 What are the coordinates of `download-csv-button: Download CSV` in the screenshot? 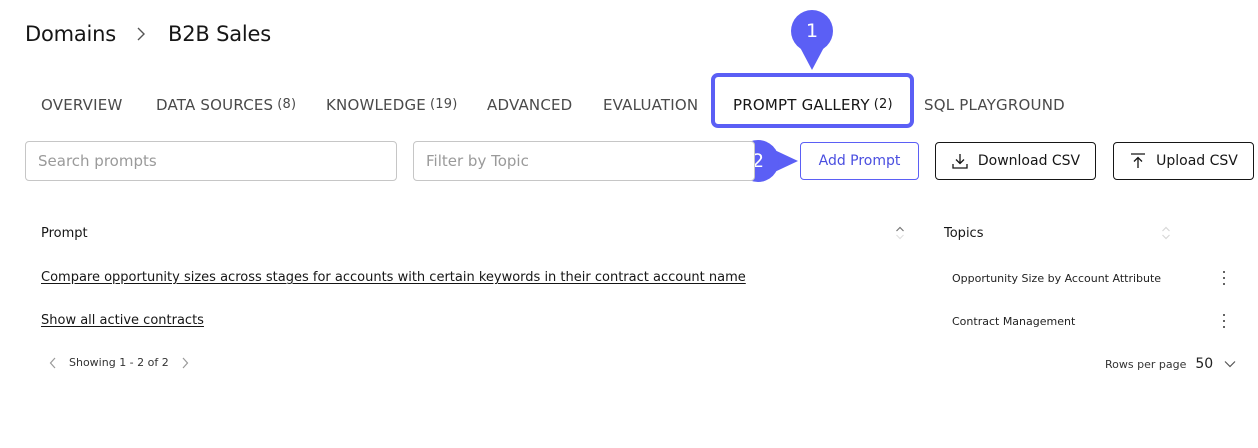 It's located at (1015, 161).